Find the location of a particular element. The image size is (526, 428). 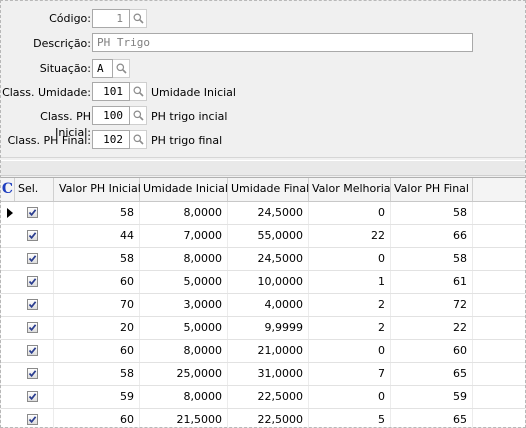

codigo-lookup-button is located at coordinates (138, 18).